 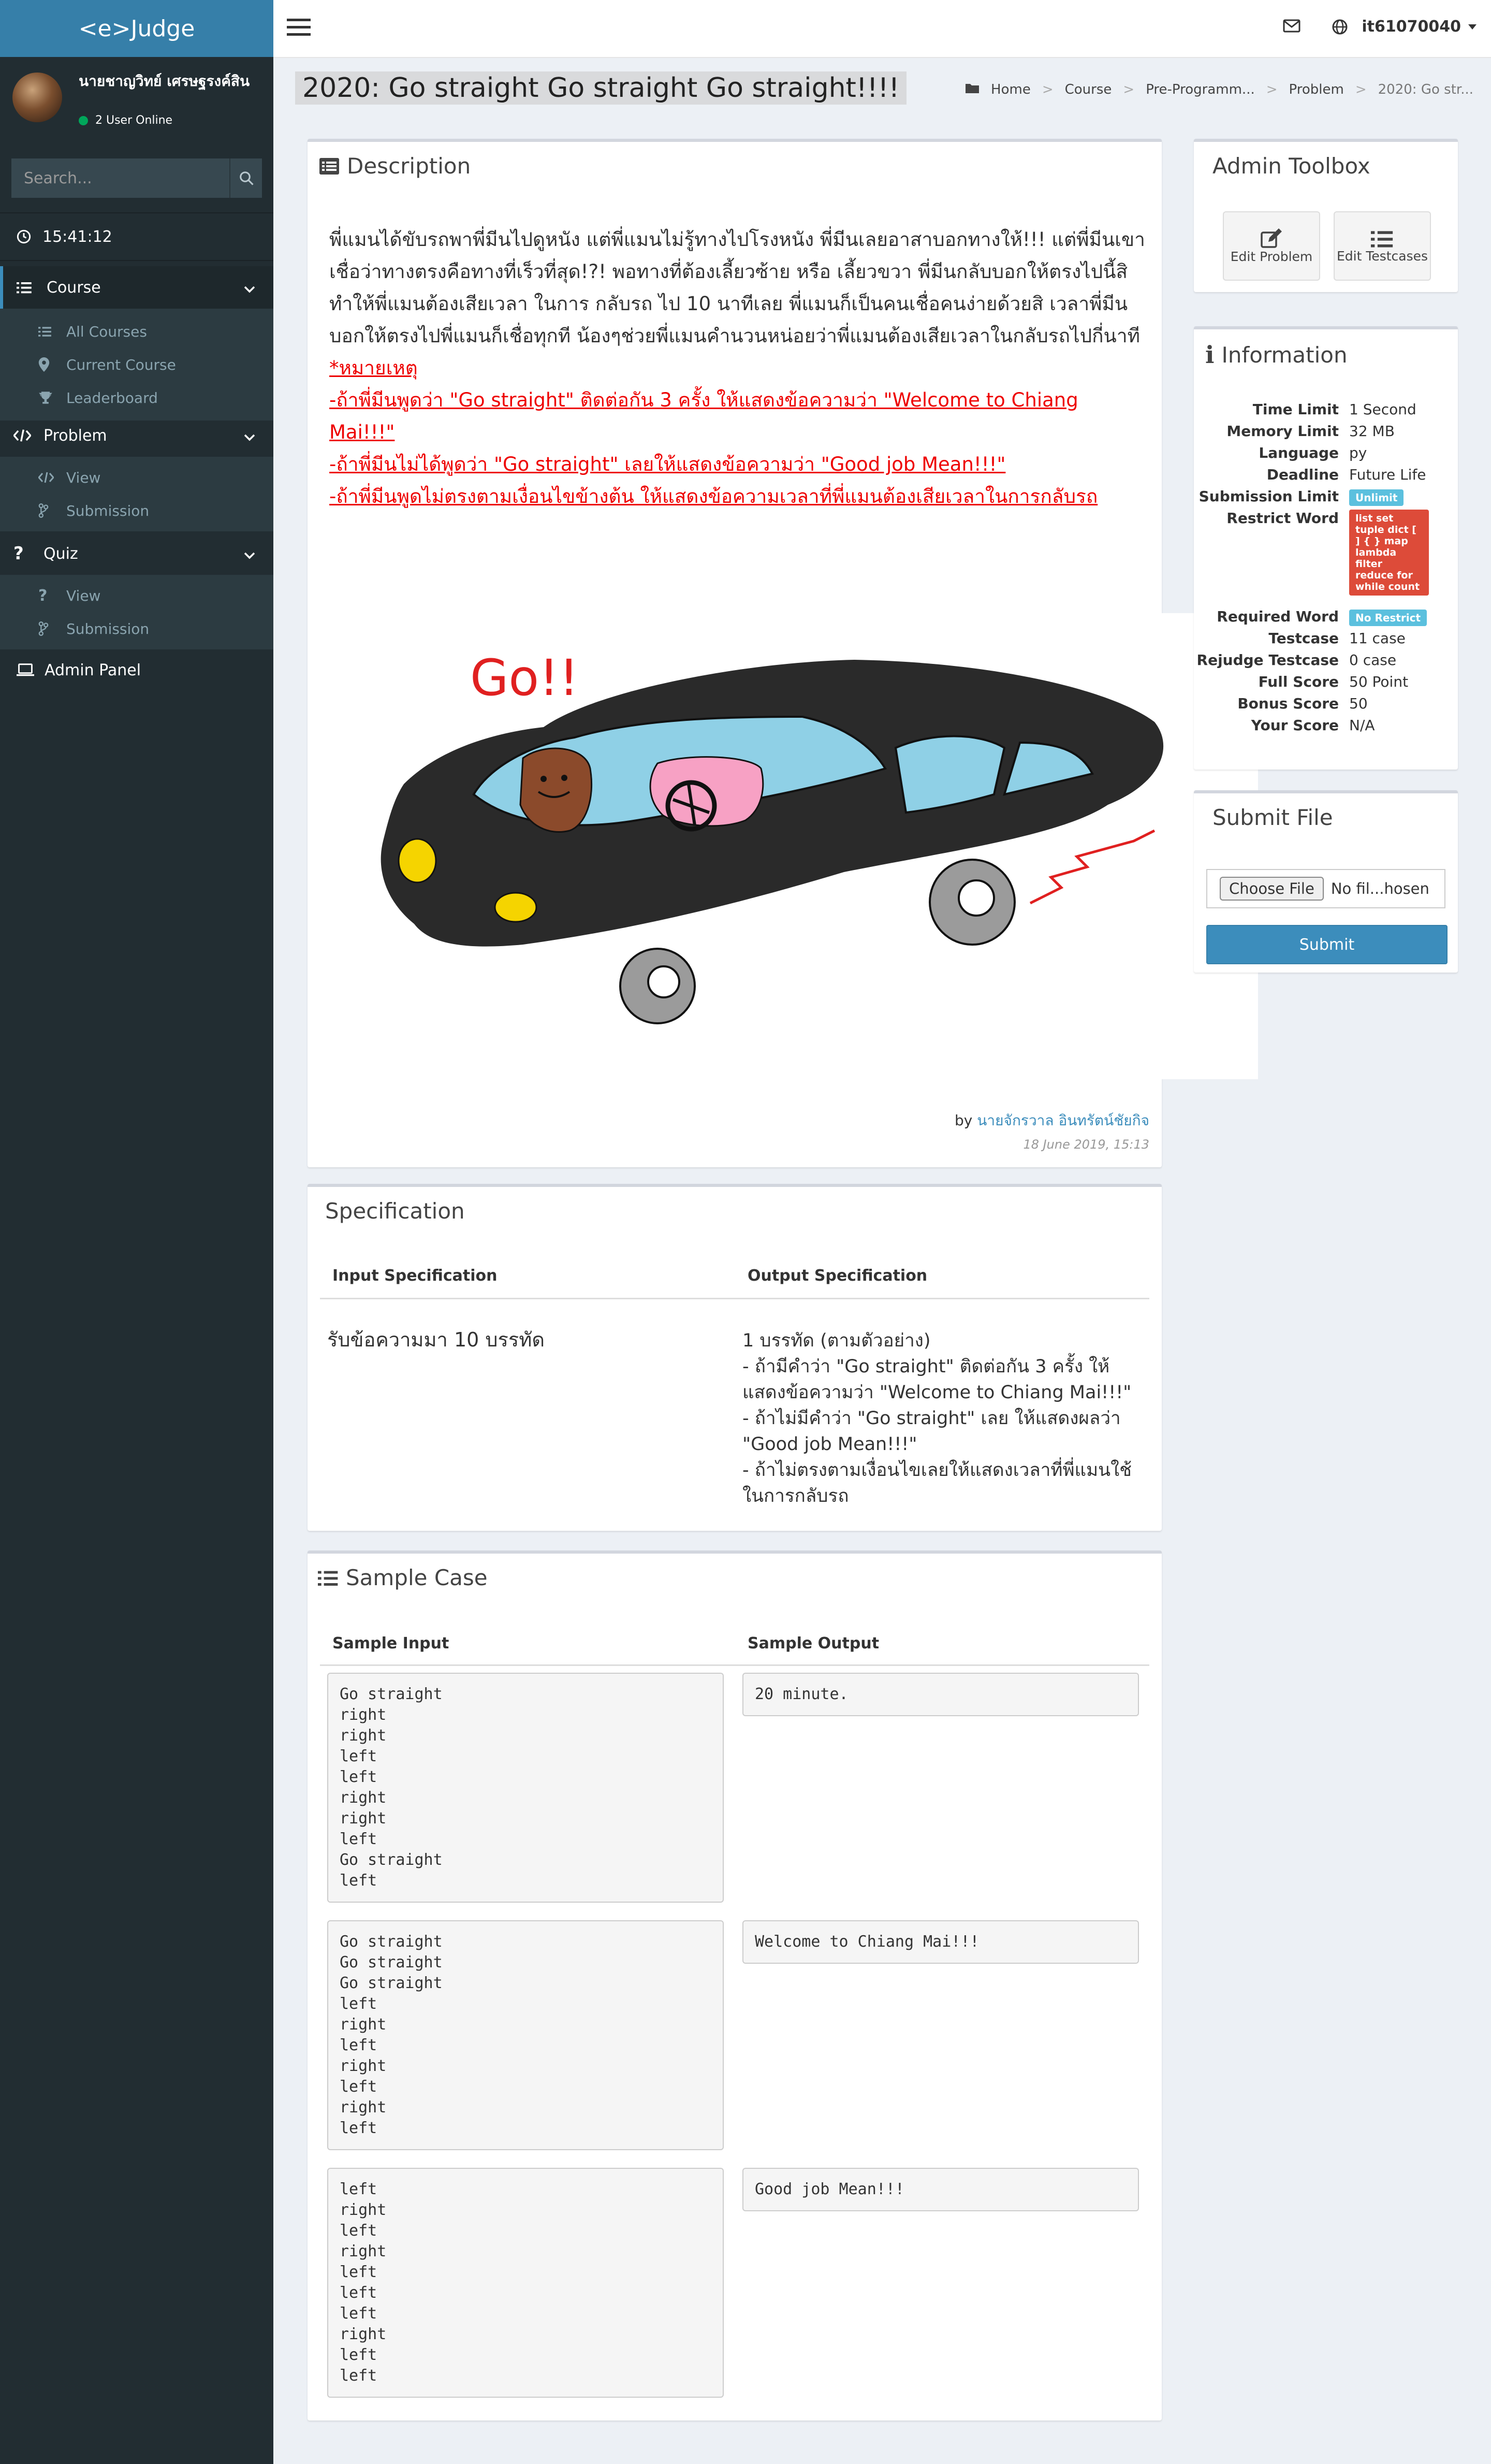 What do you see at coordinates (1303, 638) in the screenshot?
I see `info-key: Testcase` at bounding box center [1303, 638].